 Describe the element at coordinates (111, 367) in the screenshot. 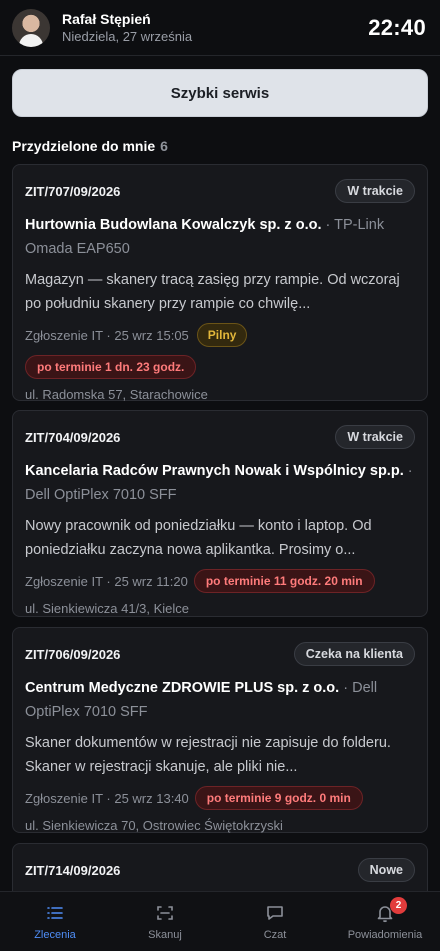

I see `overdue-badge: po terminie 1 dn. 23 godz.` at that location.